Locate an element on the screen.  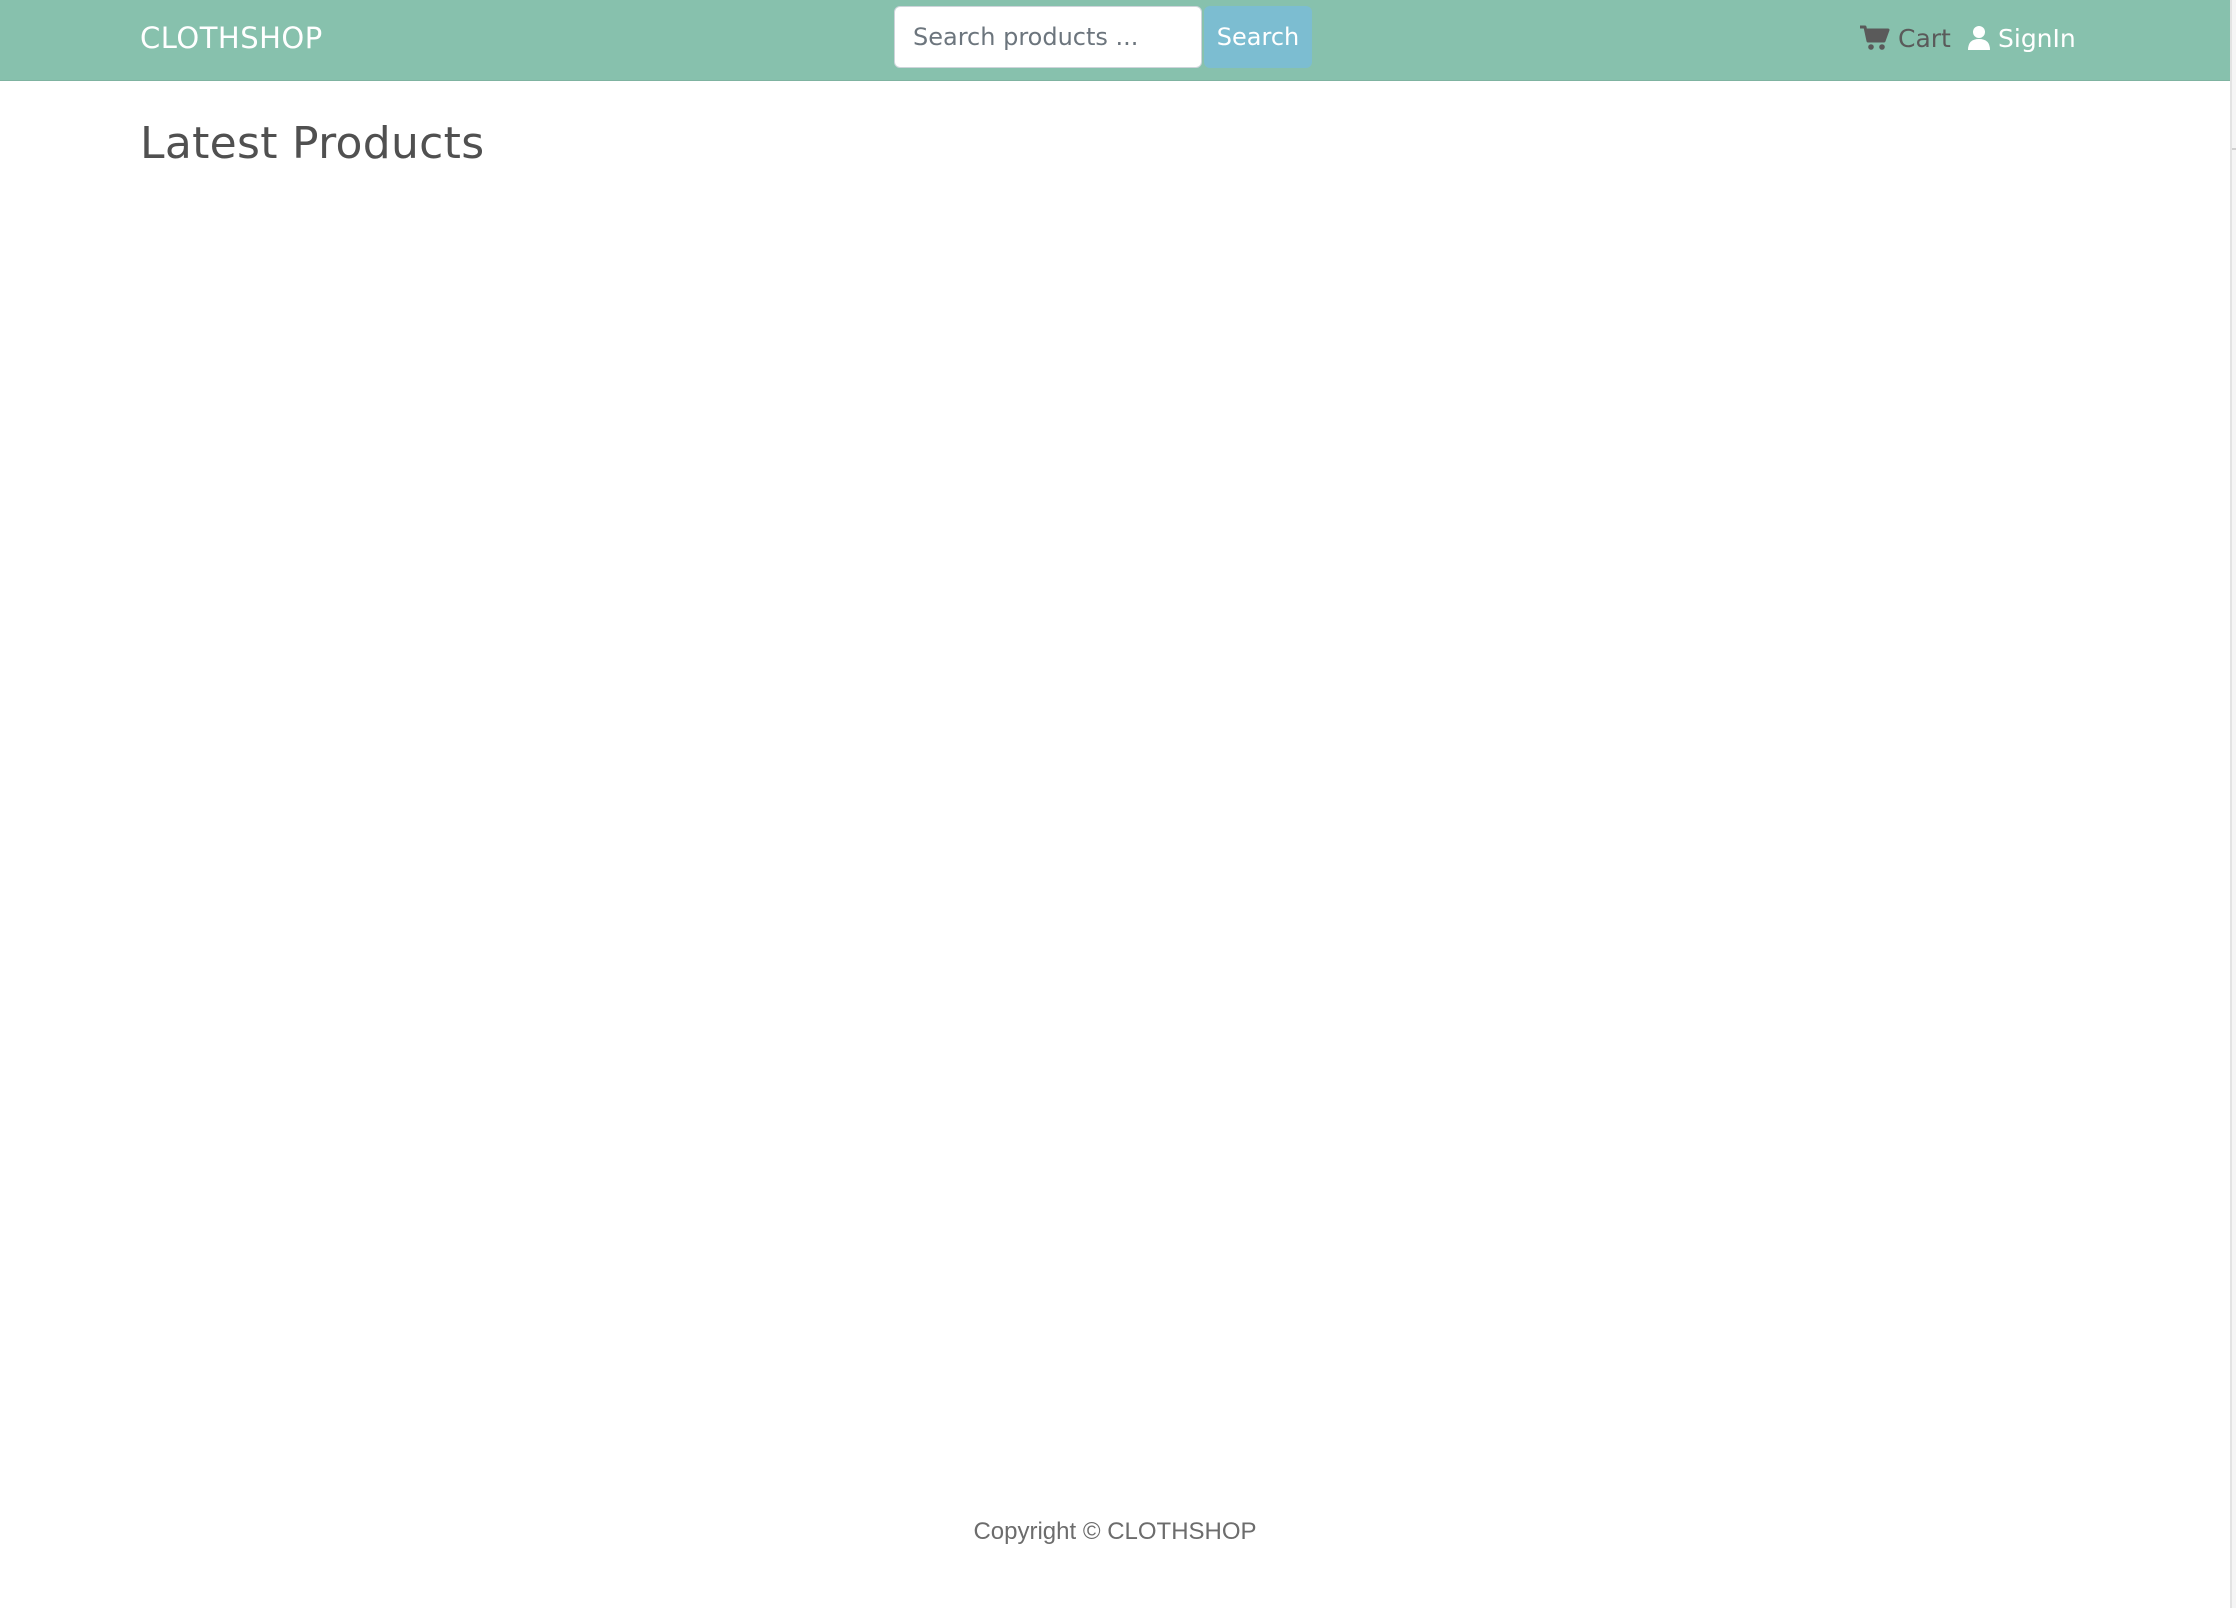
nav-signin: SignIn is located at coordinates (2022, 38).